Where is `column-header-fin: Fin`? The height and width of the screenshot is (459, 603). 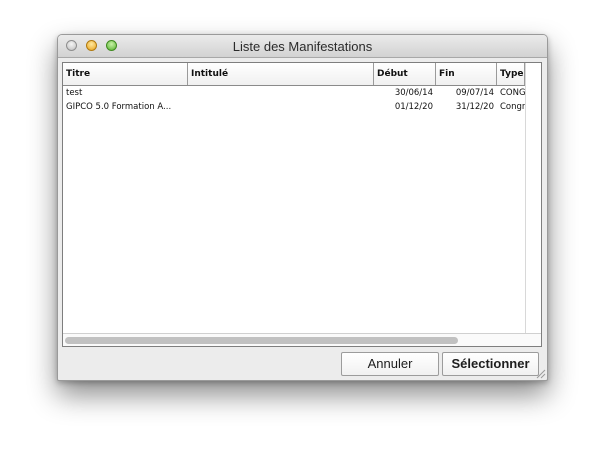 column-header-fin: Fin is located at coordinates (466, 74).